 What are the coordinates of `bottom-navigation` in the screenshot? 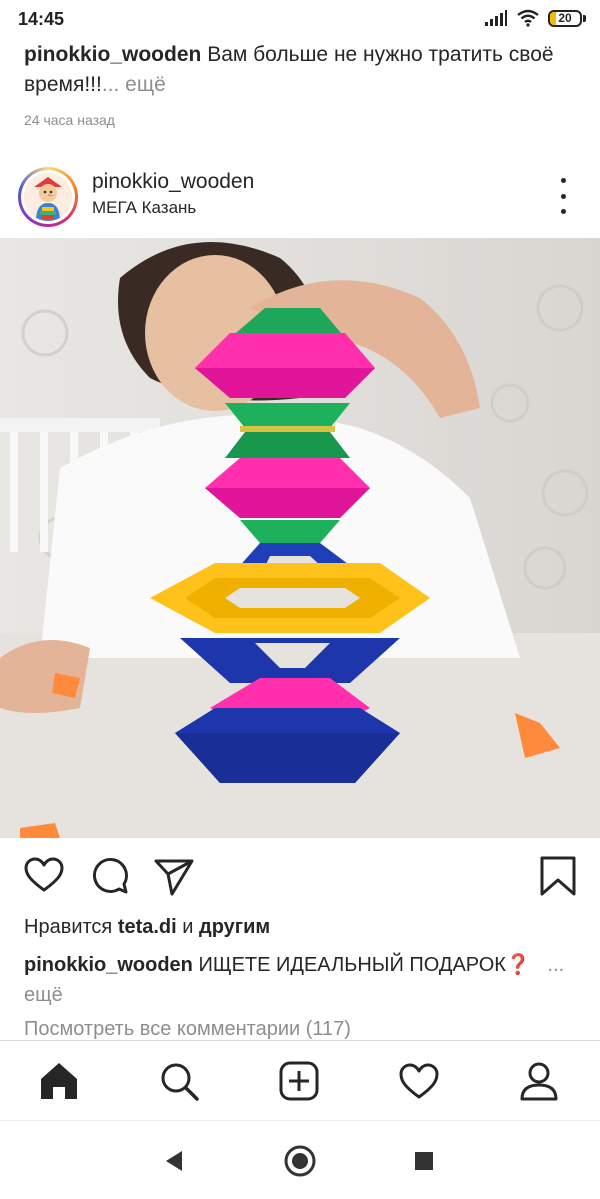 It's located at (300, 1080).